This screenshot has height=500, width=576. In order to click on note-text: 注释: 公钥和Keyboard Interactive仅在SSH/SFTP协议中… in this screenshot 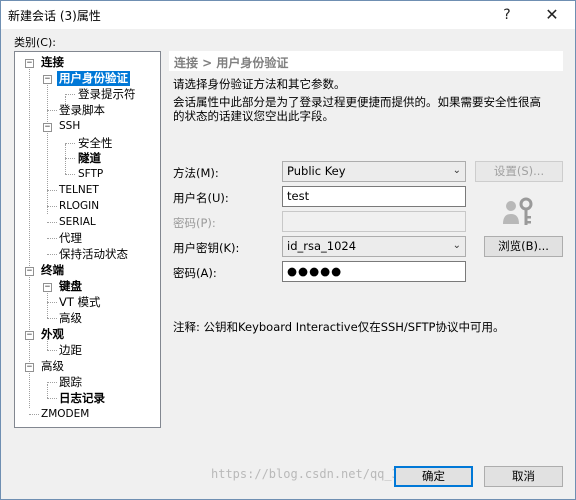, I will do `click(339, 327)`.